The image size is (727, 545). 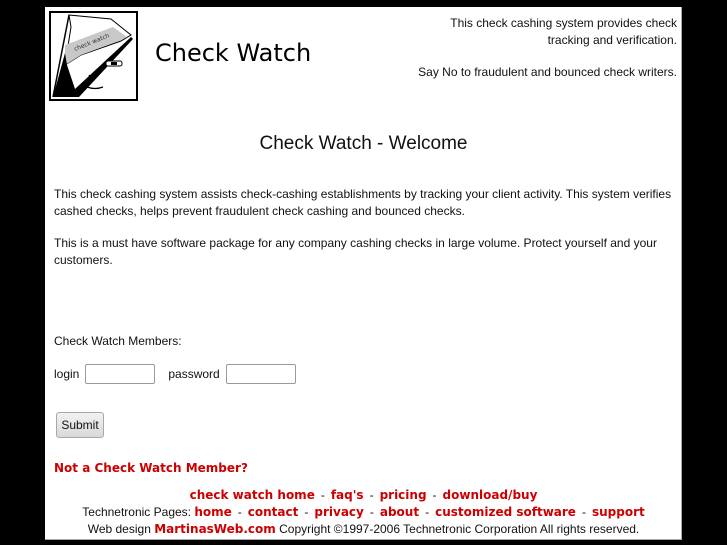 I want to click on login-form: login password, so click(x=175, y=374).